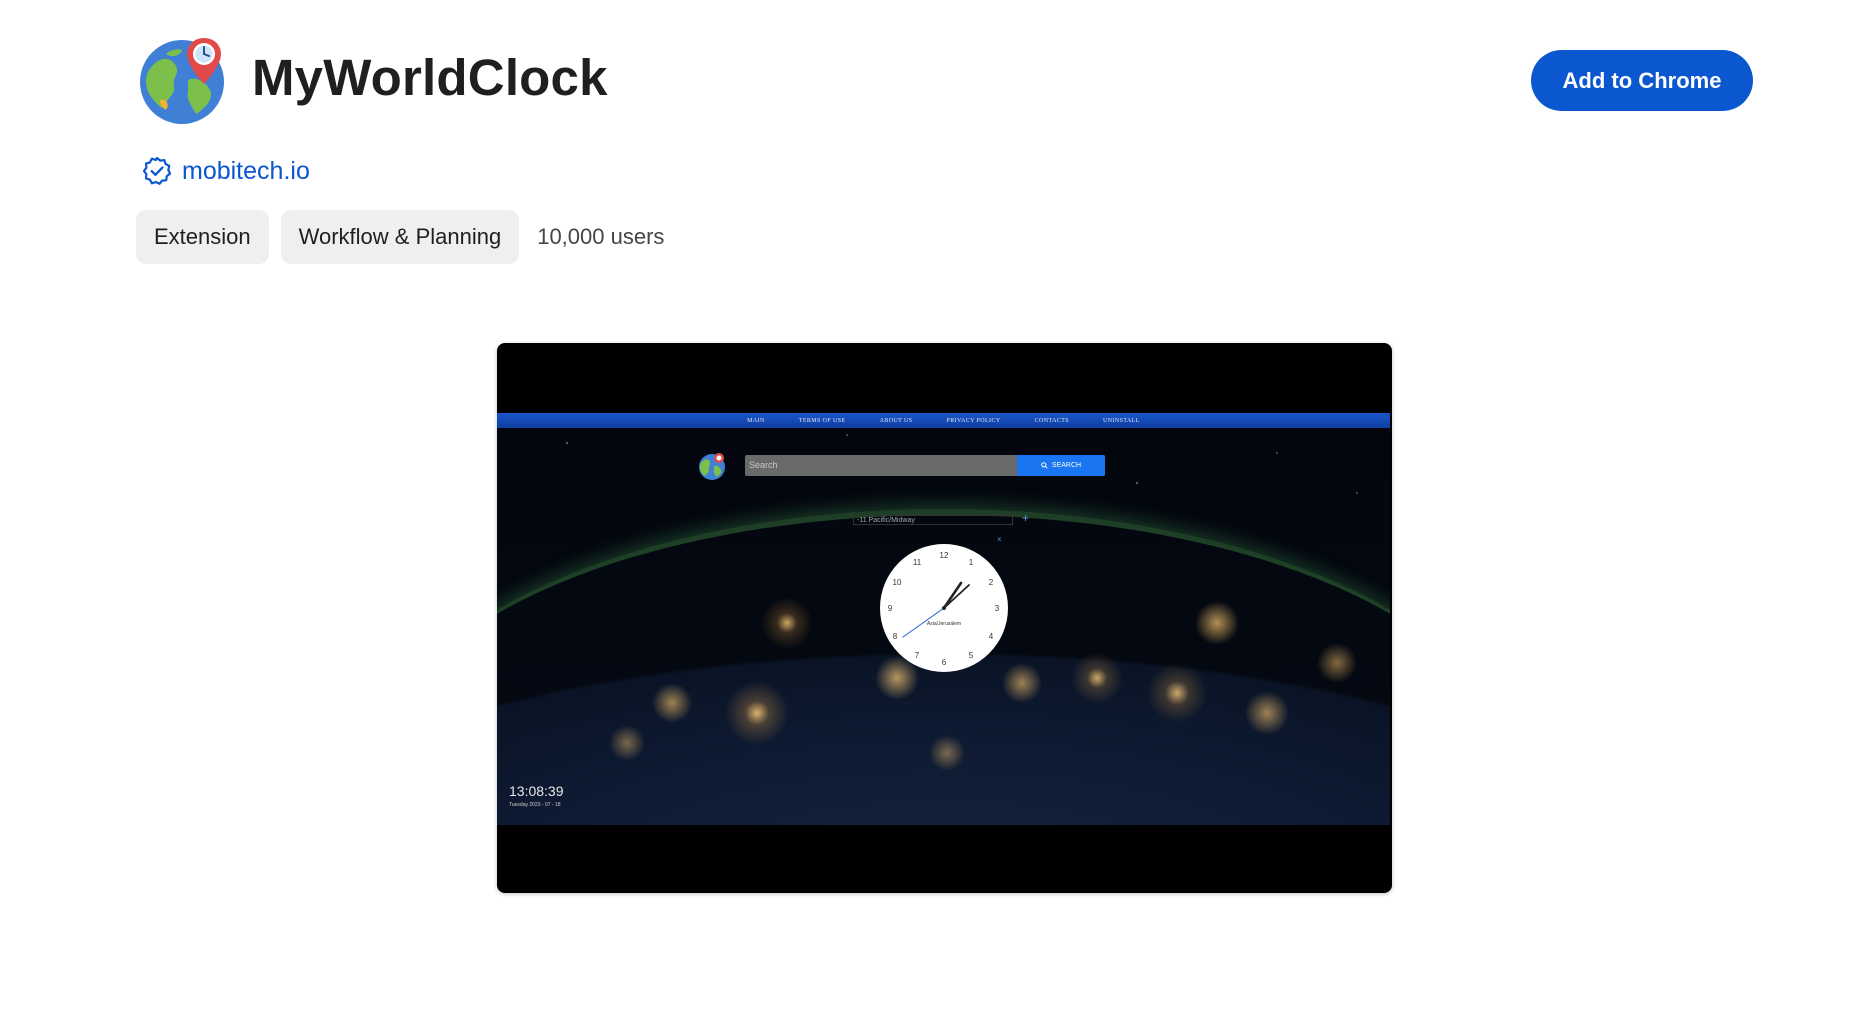  Describe the element at coordinates (202, 237) in the screenshot. I see `chip-extension: Extension` at that location.